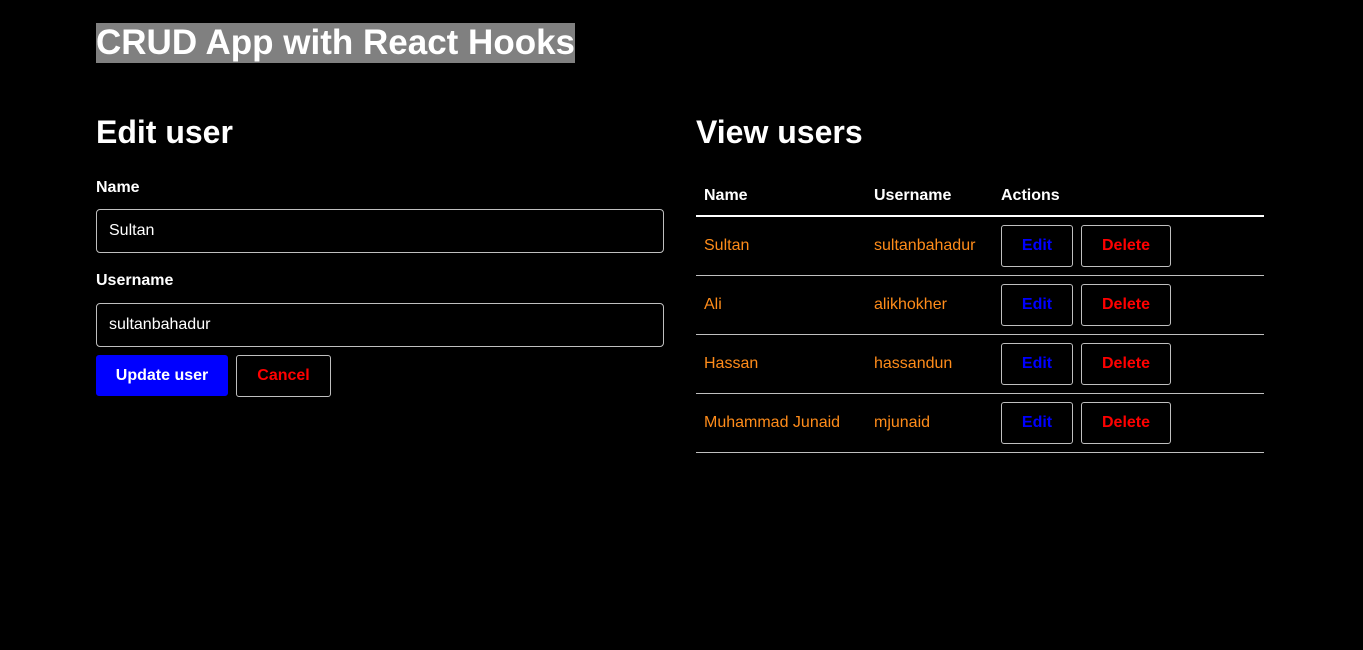 The height and width of the screenshot is (650, 1363). I want to click on app-title: CRUD App with React Hooks, so click(336, 43).